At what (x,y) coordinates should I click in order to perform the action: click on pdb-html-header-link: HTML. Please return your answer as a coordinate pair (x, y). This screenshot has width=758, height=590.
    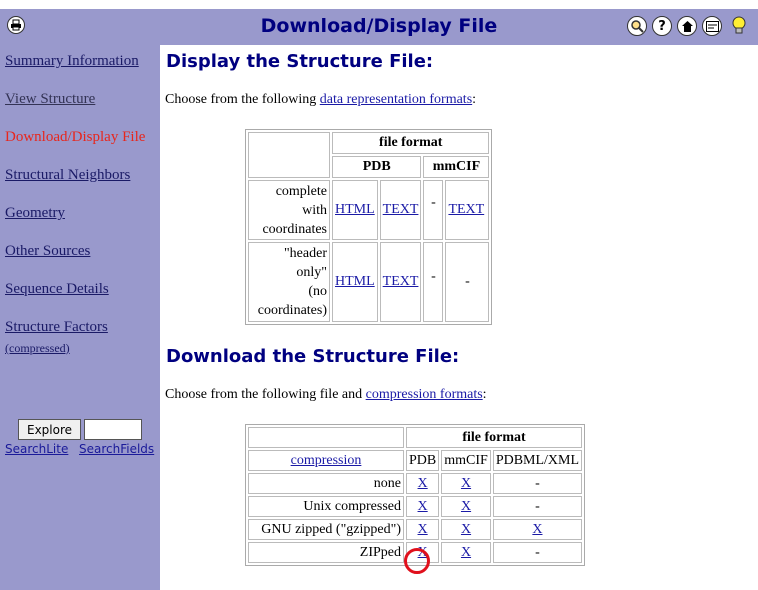
    Looking at the image, I should click on (355, 281).